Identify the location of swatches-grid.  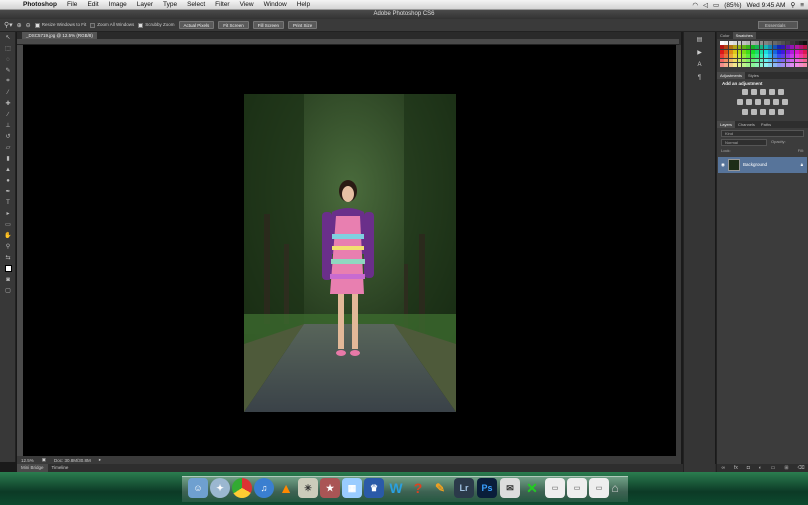
(762, 54).